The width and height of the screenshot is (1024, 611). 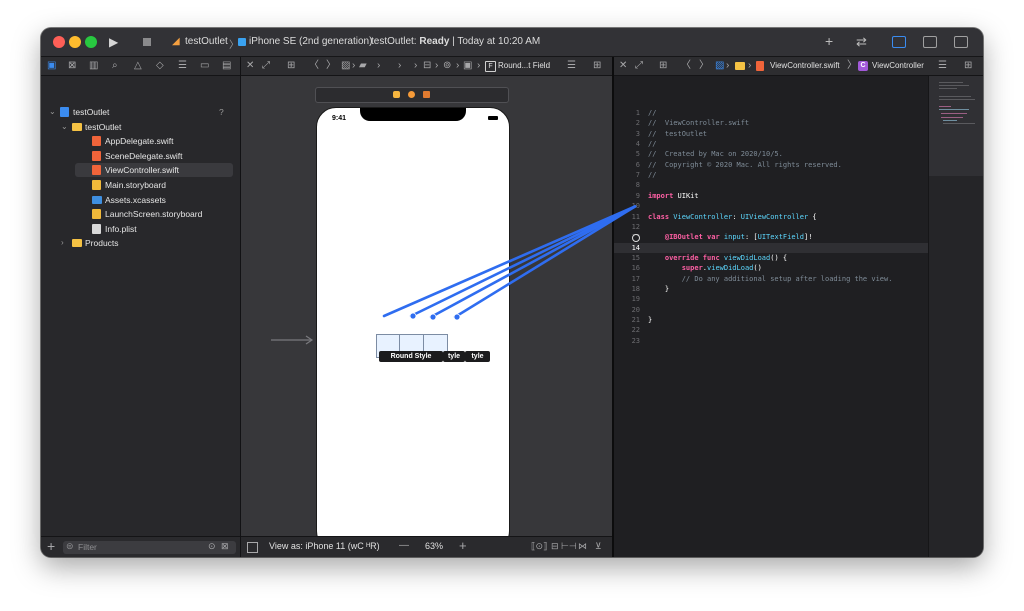 I want to click on code-line: 19, so click(x=771, y=299).